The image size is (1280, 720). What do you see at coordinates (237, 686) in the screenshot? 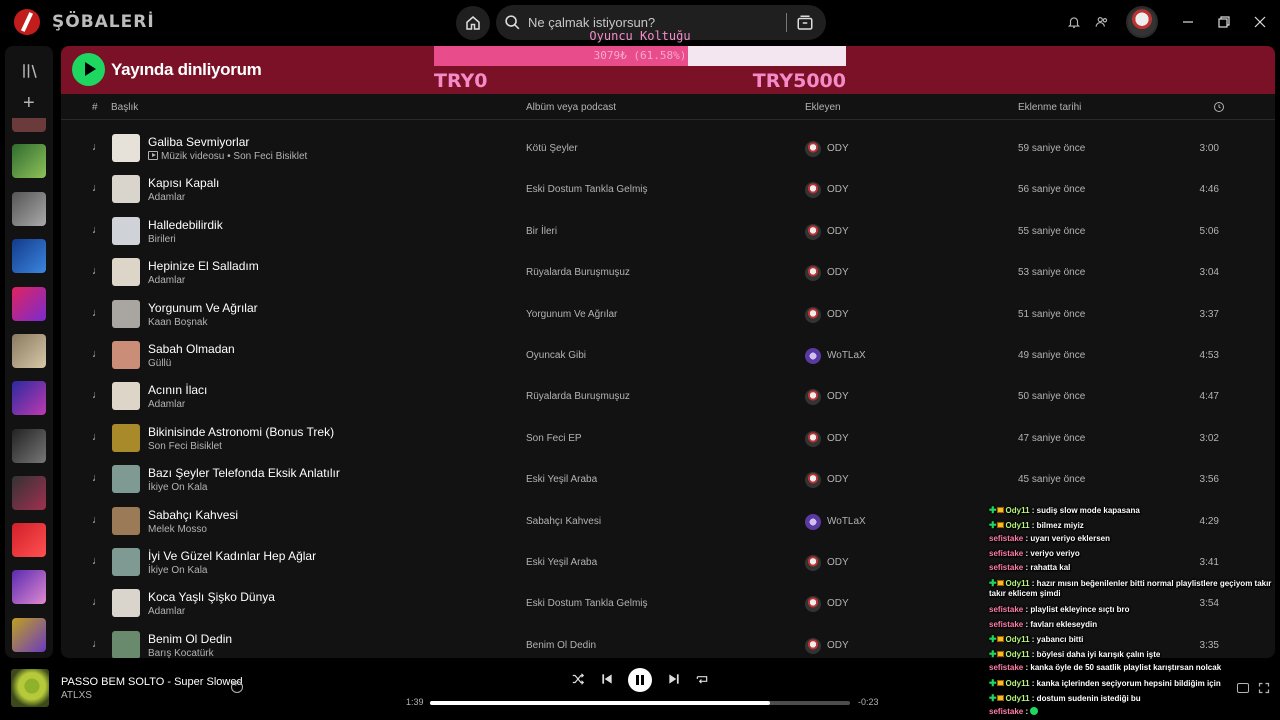
I see `add-to-library-button` at bounding box center [237, 686].